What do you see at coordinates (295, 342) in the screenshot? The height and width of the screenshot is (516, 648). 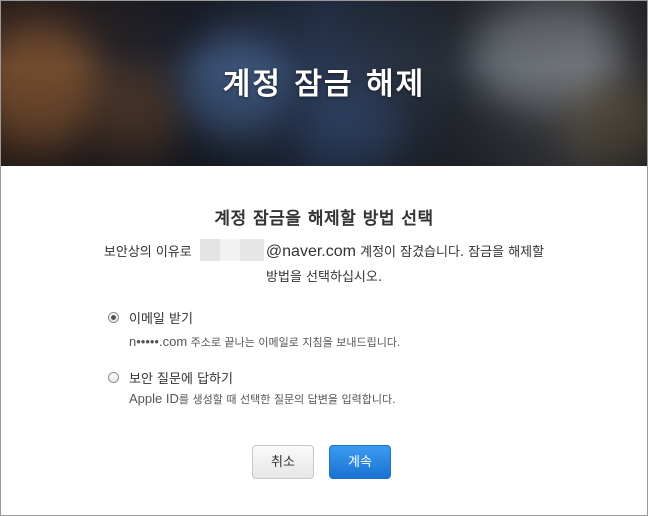 I see `option-email-detail-text: 주소로 끝나는 이메일로 지침을 보내드립니다.` at bounding box center [295, 342].